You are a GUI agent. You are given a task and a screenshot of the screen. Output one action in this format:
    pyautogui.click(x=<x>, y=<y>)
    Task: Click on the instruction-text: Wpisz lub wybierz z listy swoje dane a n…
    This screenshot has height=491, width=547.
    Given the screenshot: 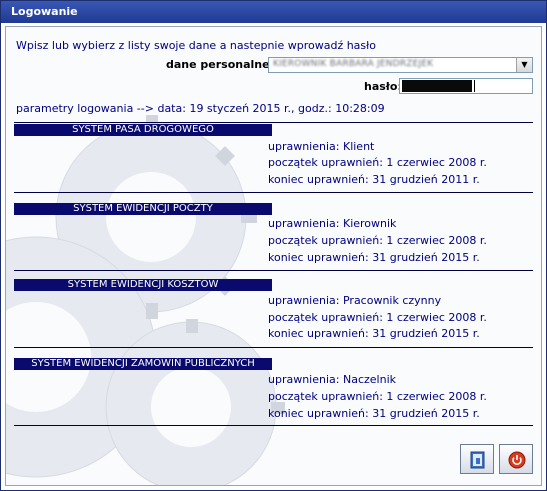 What is the action you would take?
    pyautogui.click(x=196, y=45)
    